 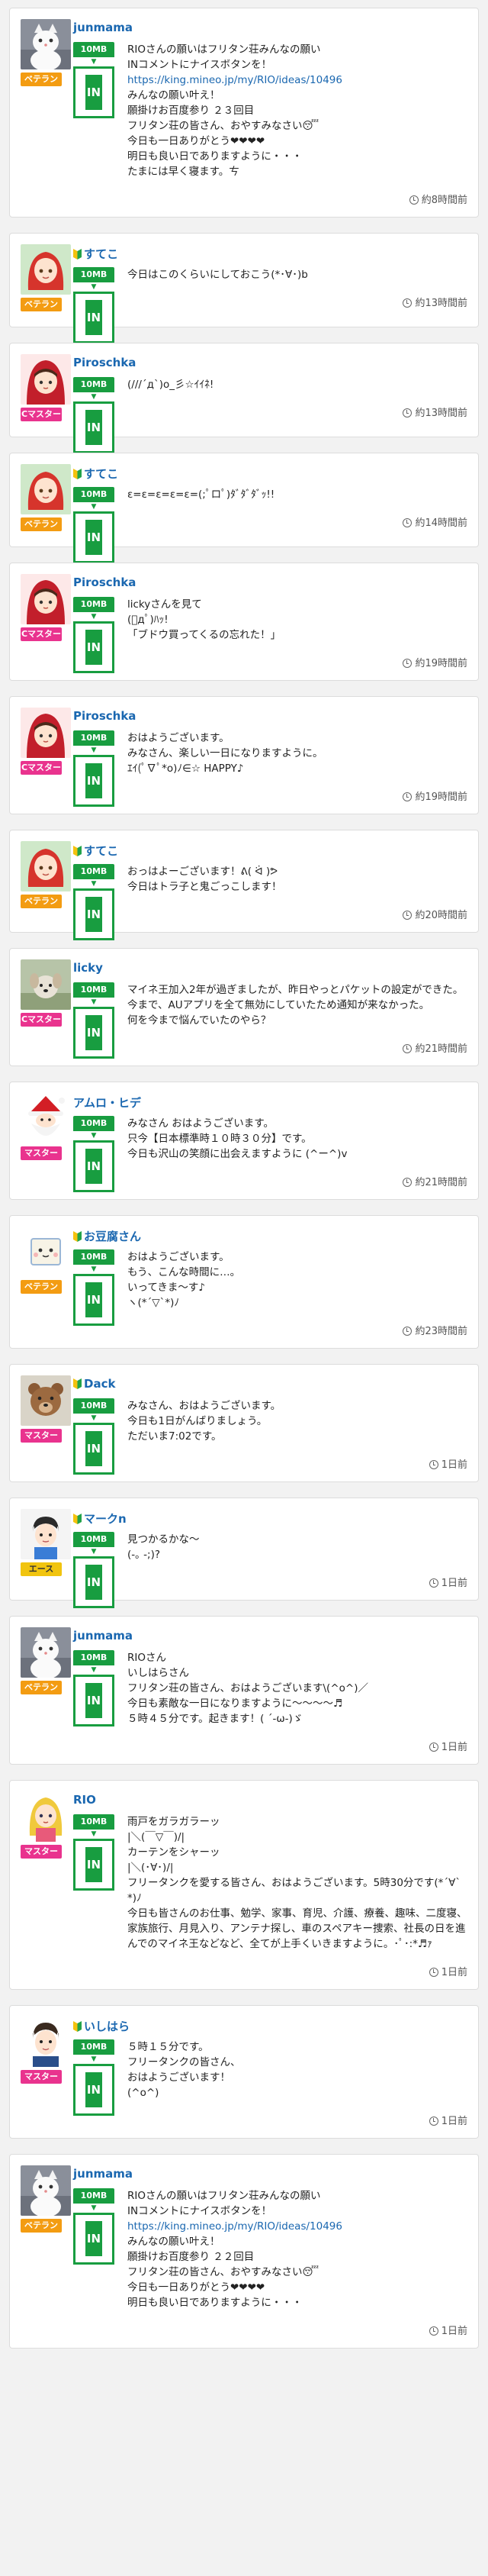 I want to click on username-link: お豆腐さん, so click(x=107, y=1236).